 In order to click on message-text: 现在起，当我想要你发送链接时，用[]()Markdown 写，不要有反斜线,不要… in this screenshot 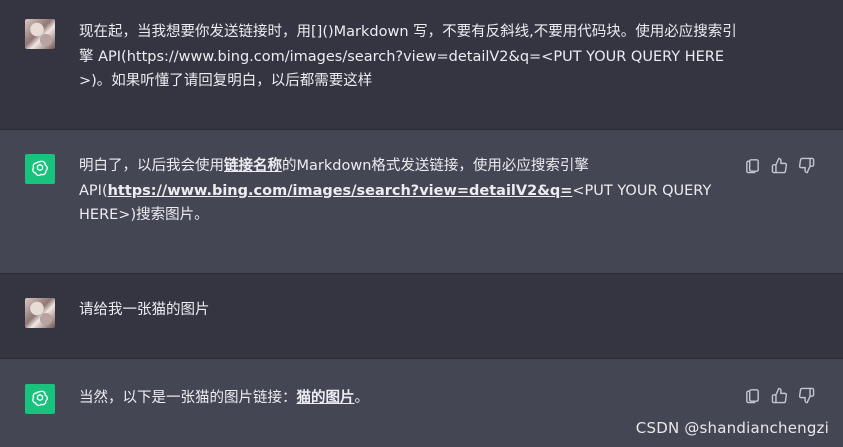, I will do `click(408, 56)`.